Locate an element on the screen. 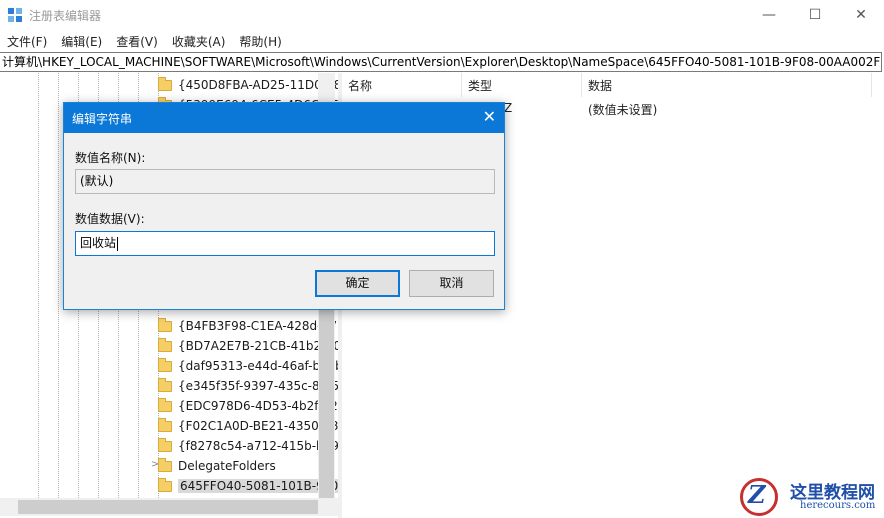 This screenshot has height=518, width=884. tree-item: {BD7A2E7B-21CB-41b2-A086-B309680C6B7E} is located at coordinates (248, 346).